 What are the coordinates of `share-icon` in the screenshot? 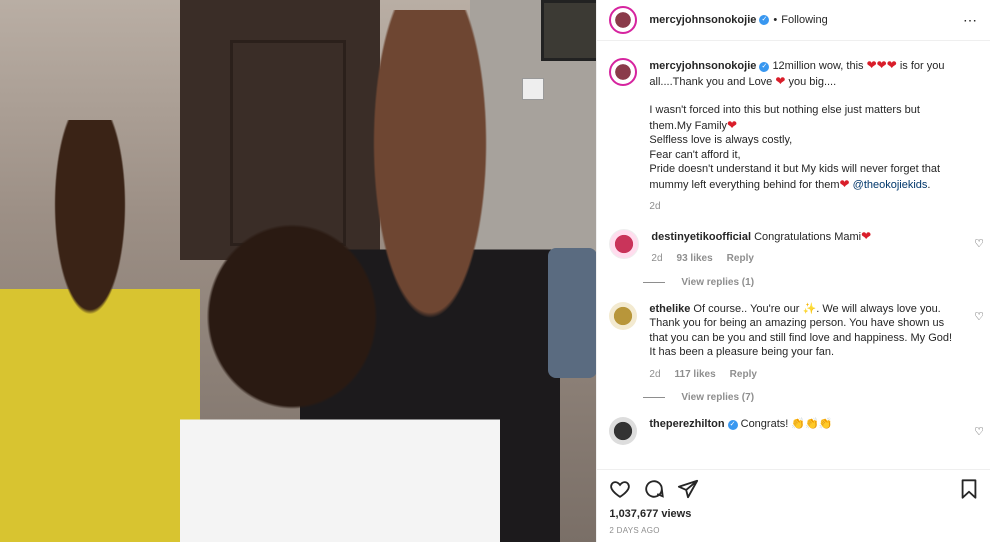 It's located at (688, 489).